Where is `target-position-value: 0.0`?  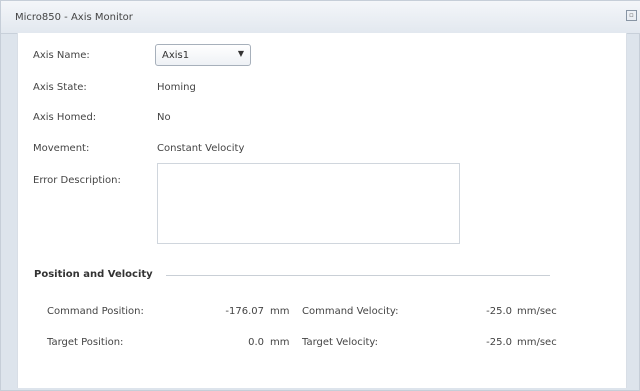
target-position-value: 0.0 is located at coordinates (256, 342).